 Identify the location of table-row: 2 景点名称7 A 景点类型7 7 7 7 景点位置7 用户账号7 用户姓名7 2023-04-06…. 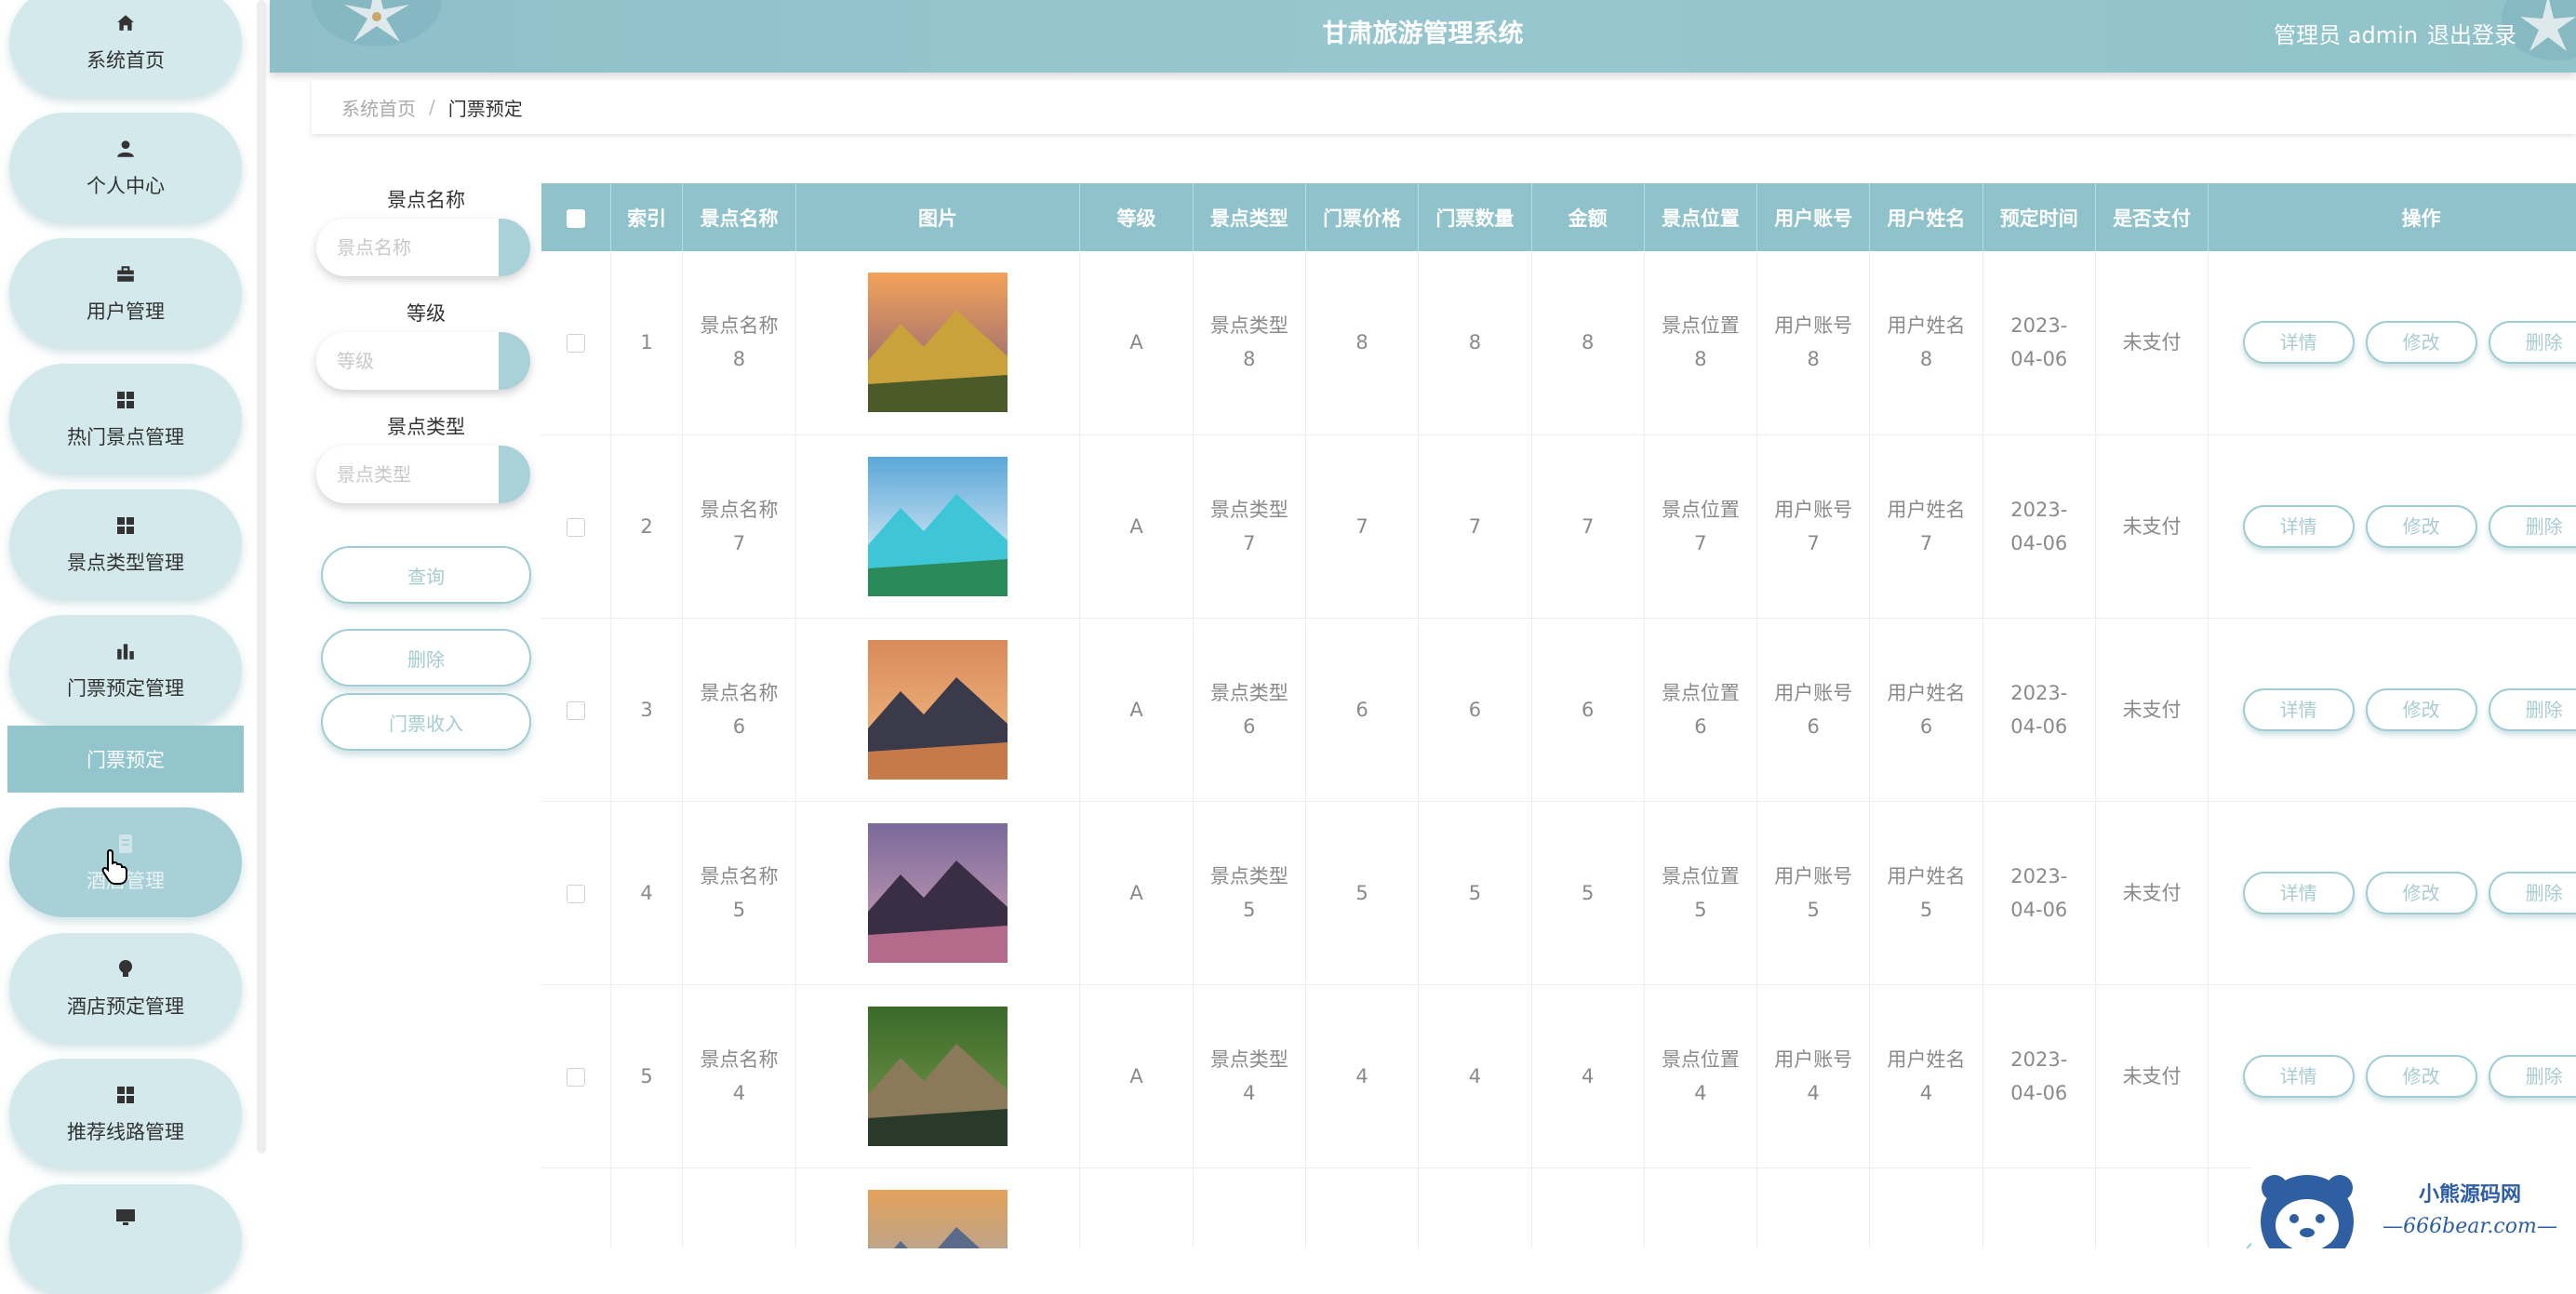
(1558, 526).